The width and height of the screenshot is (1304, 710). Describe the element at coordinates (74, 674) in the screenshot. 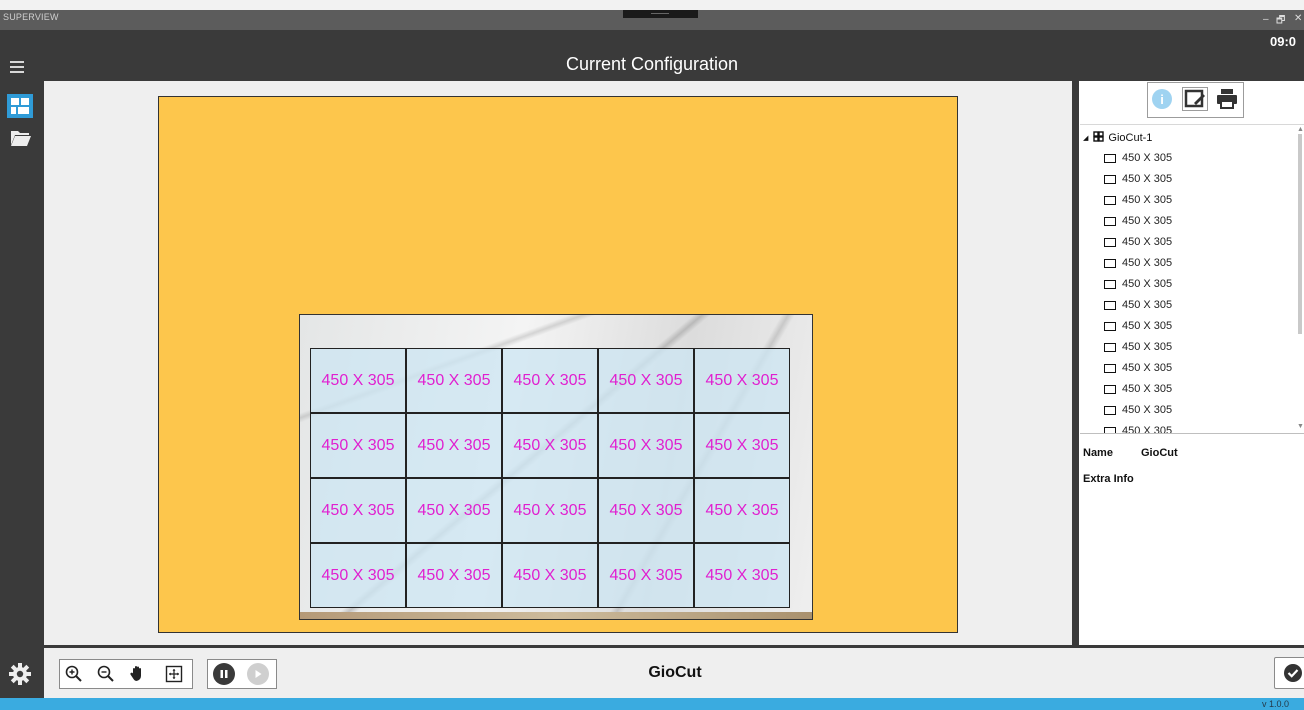

I see `zoom-in-icon` at that location.